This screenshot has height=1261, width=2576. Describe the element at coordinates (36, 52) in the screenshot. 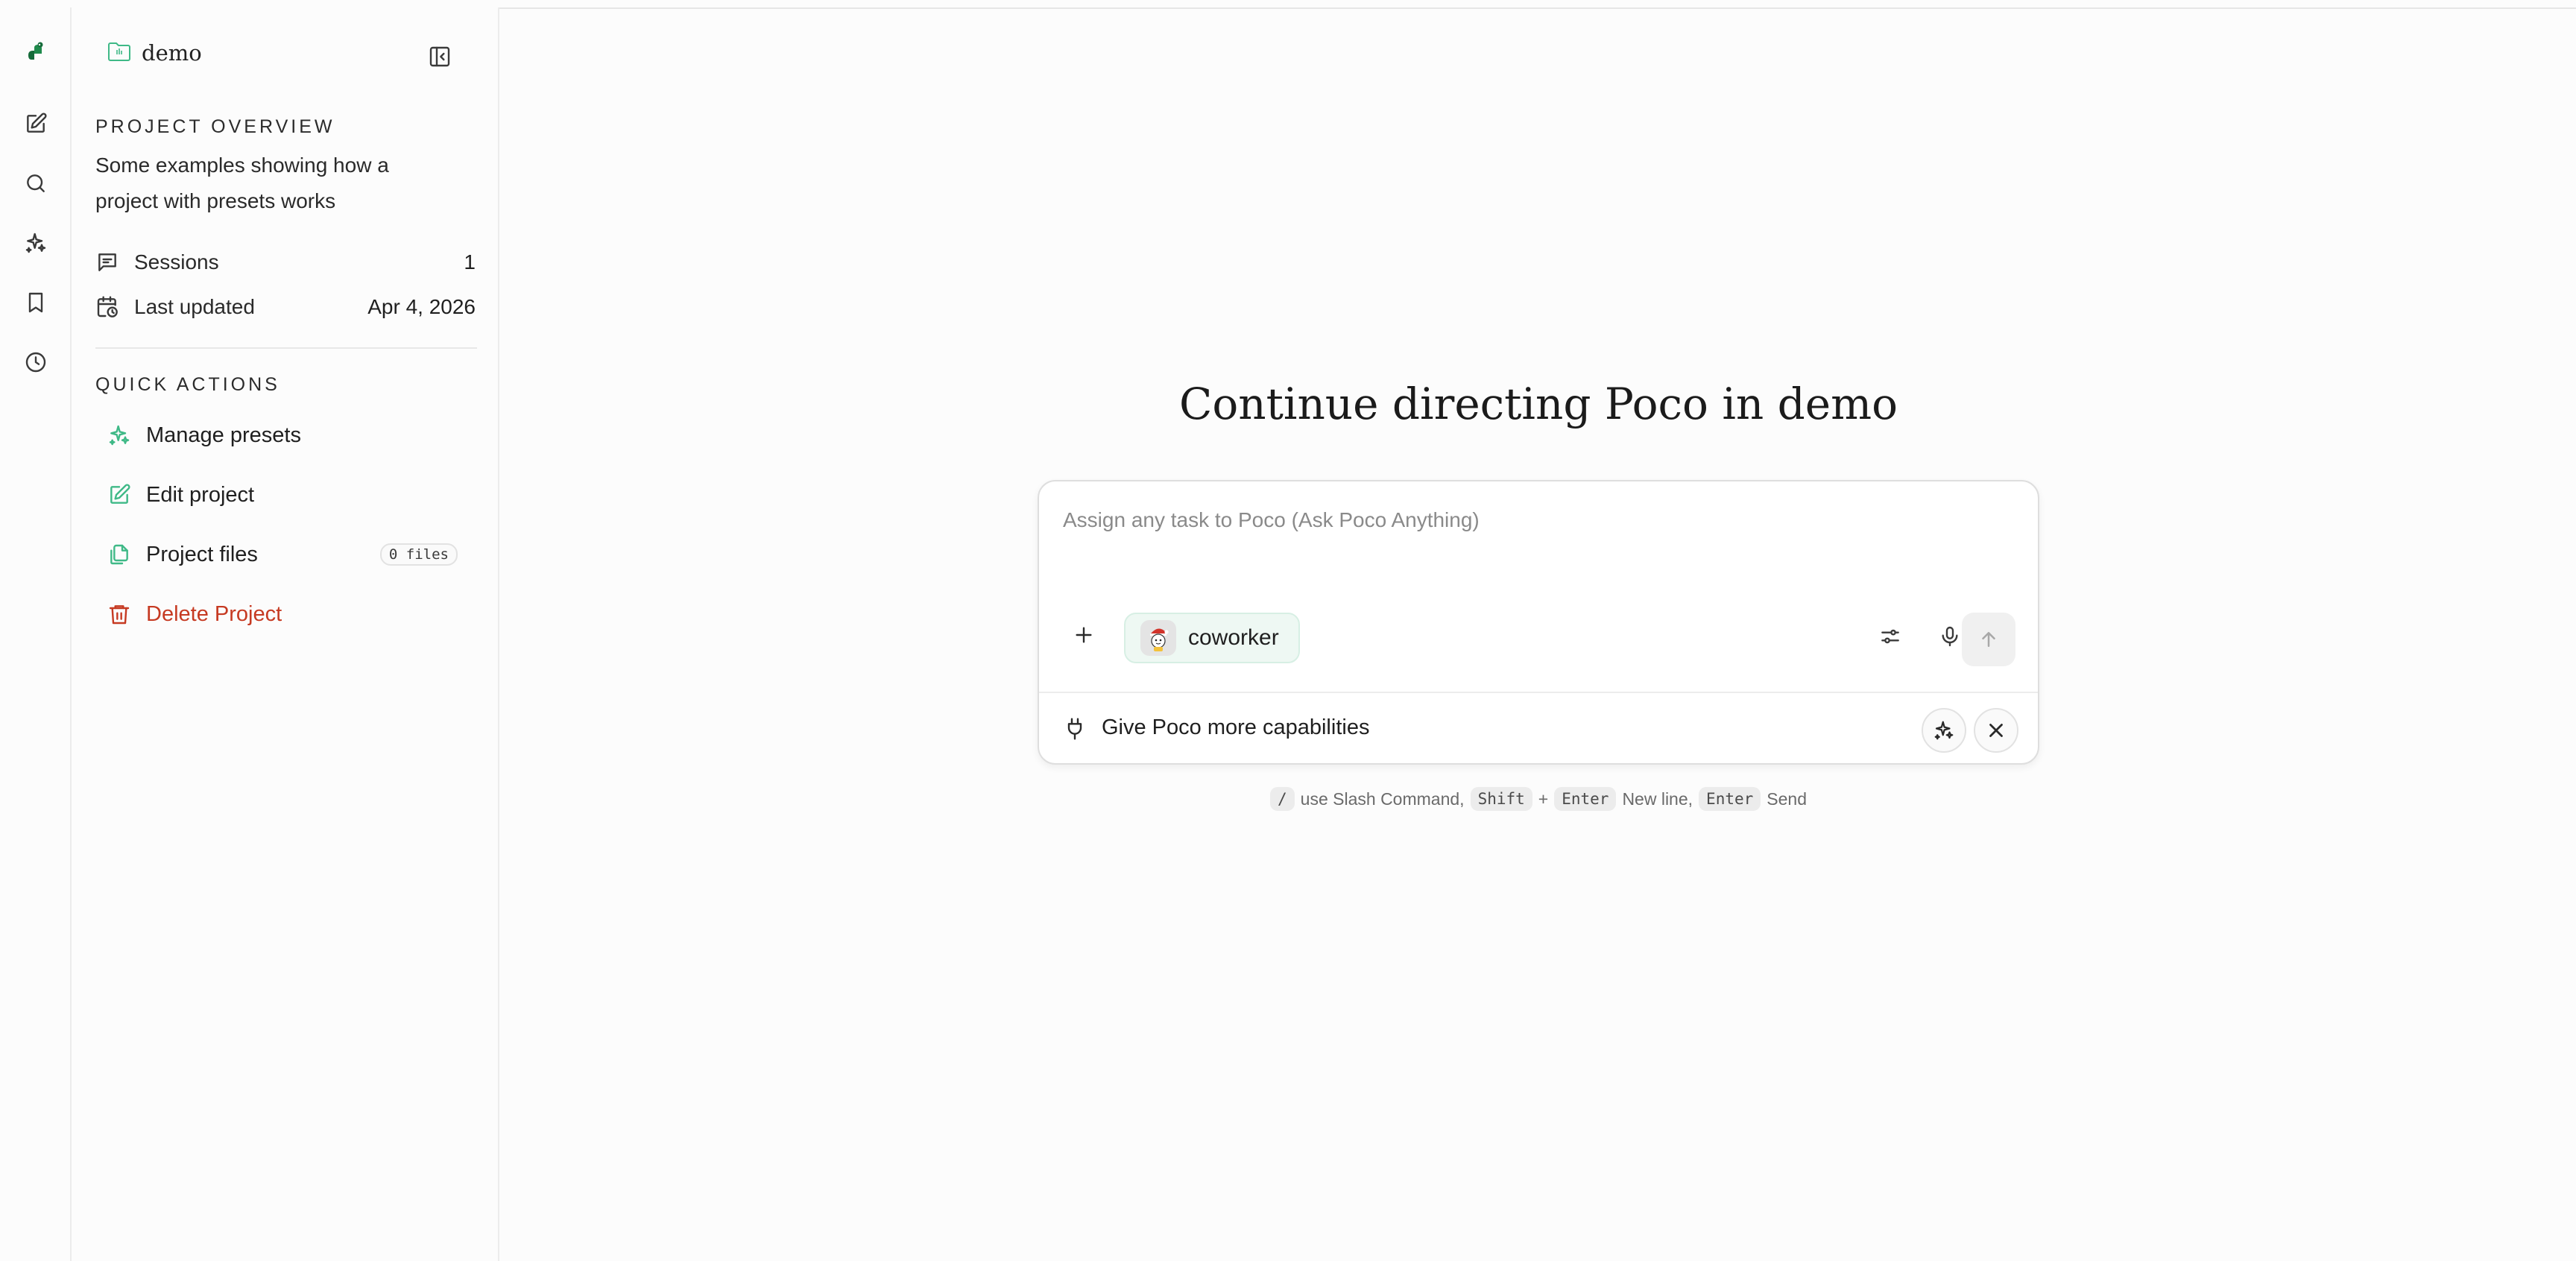

I see `app-logo-icon` at that location.